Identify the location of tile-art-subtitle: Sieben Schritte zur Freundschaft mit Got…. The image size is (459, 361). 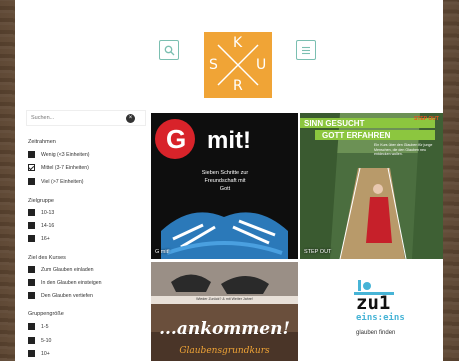
(225, 181).